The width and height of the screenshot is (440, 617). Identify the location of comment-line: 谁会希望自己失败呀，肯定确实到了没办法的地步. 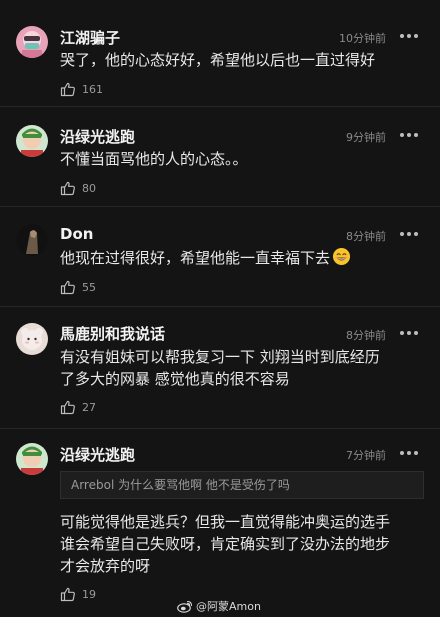
(225, 544).